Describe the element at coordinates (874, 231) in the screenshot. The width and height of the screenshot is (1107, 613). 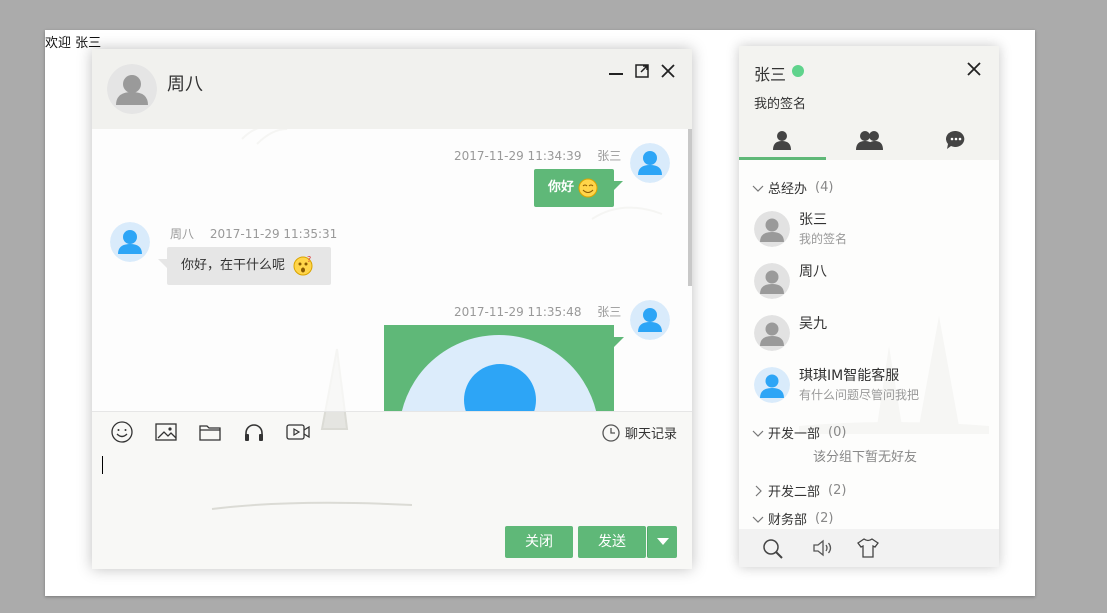
I see `list-item: 张三 我的签名` at that location.